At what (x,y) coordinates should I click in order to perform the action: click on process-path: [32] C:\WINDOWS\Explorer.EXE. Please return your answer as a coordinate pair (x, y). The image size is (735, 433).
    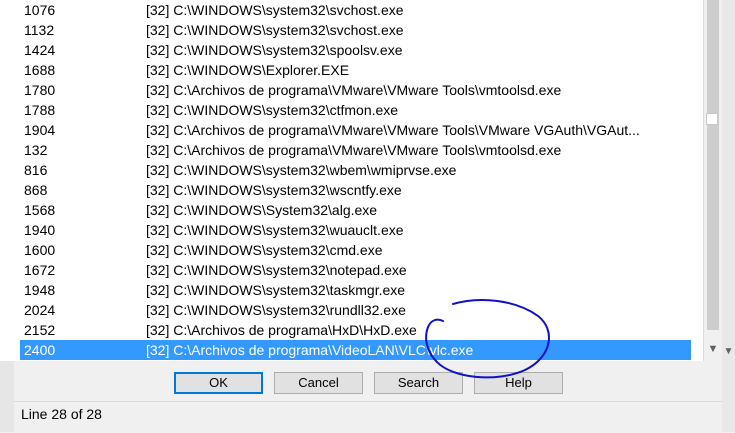
    Looking at the image, I should click on (248, 70).